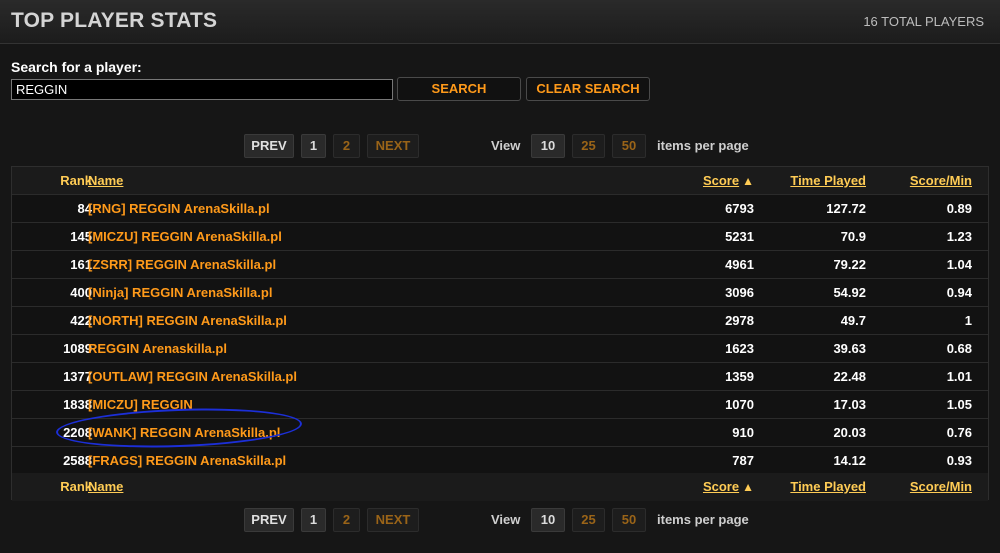  What do you see at coordinates (849, 264) in the screenshot?
I see `time-played-cell: 79.22` at bounding box center [849, 264].